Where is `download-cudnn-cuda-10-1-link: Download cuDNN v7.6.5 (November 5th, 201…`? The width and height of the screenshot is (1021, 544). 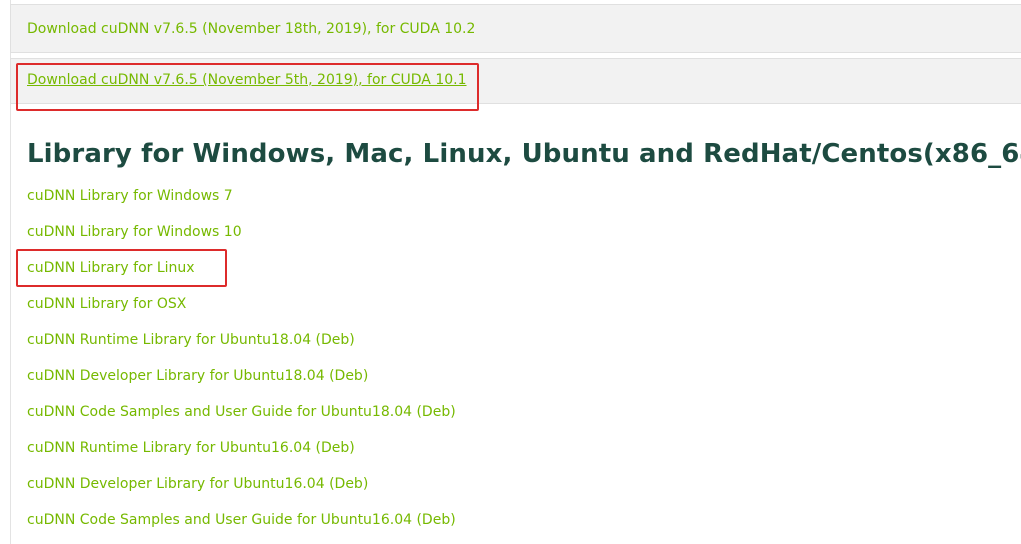
download-cudnn-cuda-10-1-link: Download cuDNN v7.6.5 (November 5th, 201… is located at coordinates (247, 80).